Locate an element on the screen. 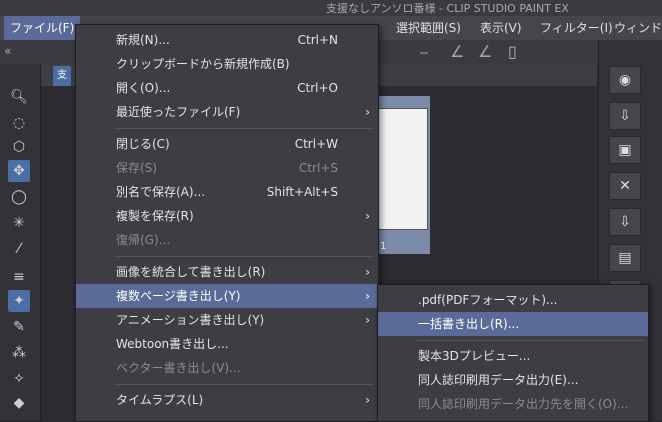  download-icon: ⇩ is located at coordinates (625, 222).